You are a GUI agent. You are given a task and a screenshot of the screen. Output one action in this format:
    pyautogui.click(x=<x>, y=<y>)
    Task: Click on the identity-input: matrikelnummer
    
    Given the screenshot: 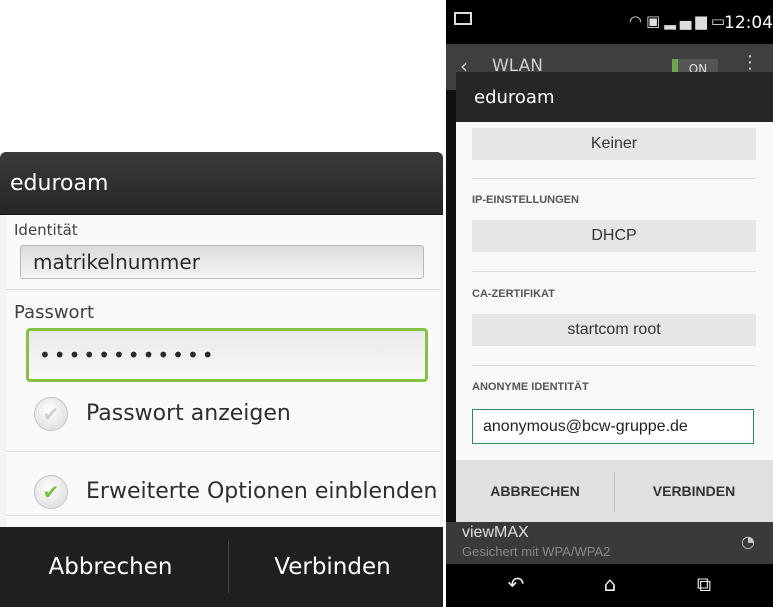 What is the action you would take?
    pyautogui.click(x=222, y=262)
    